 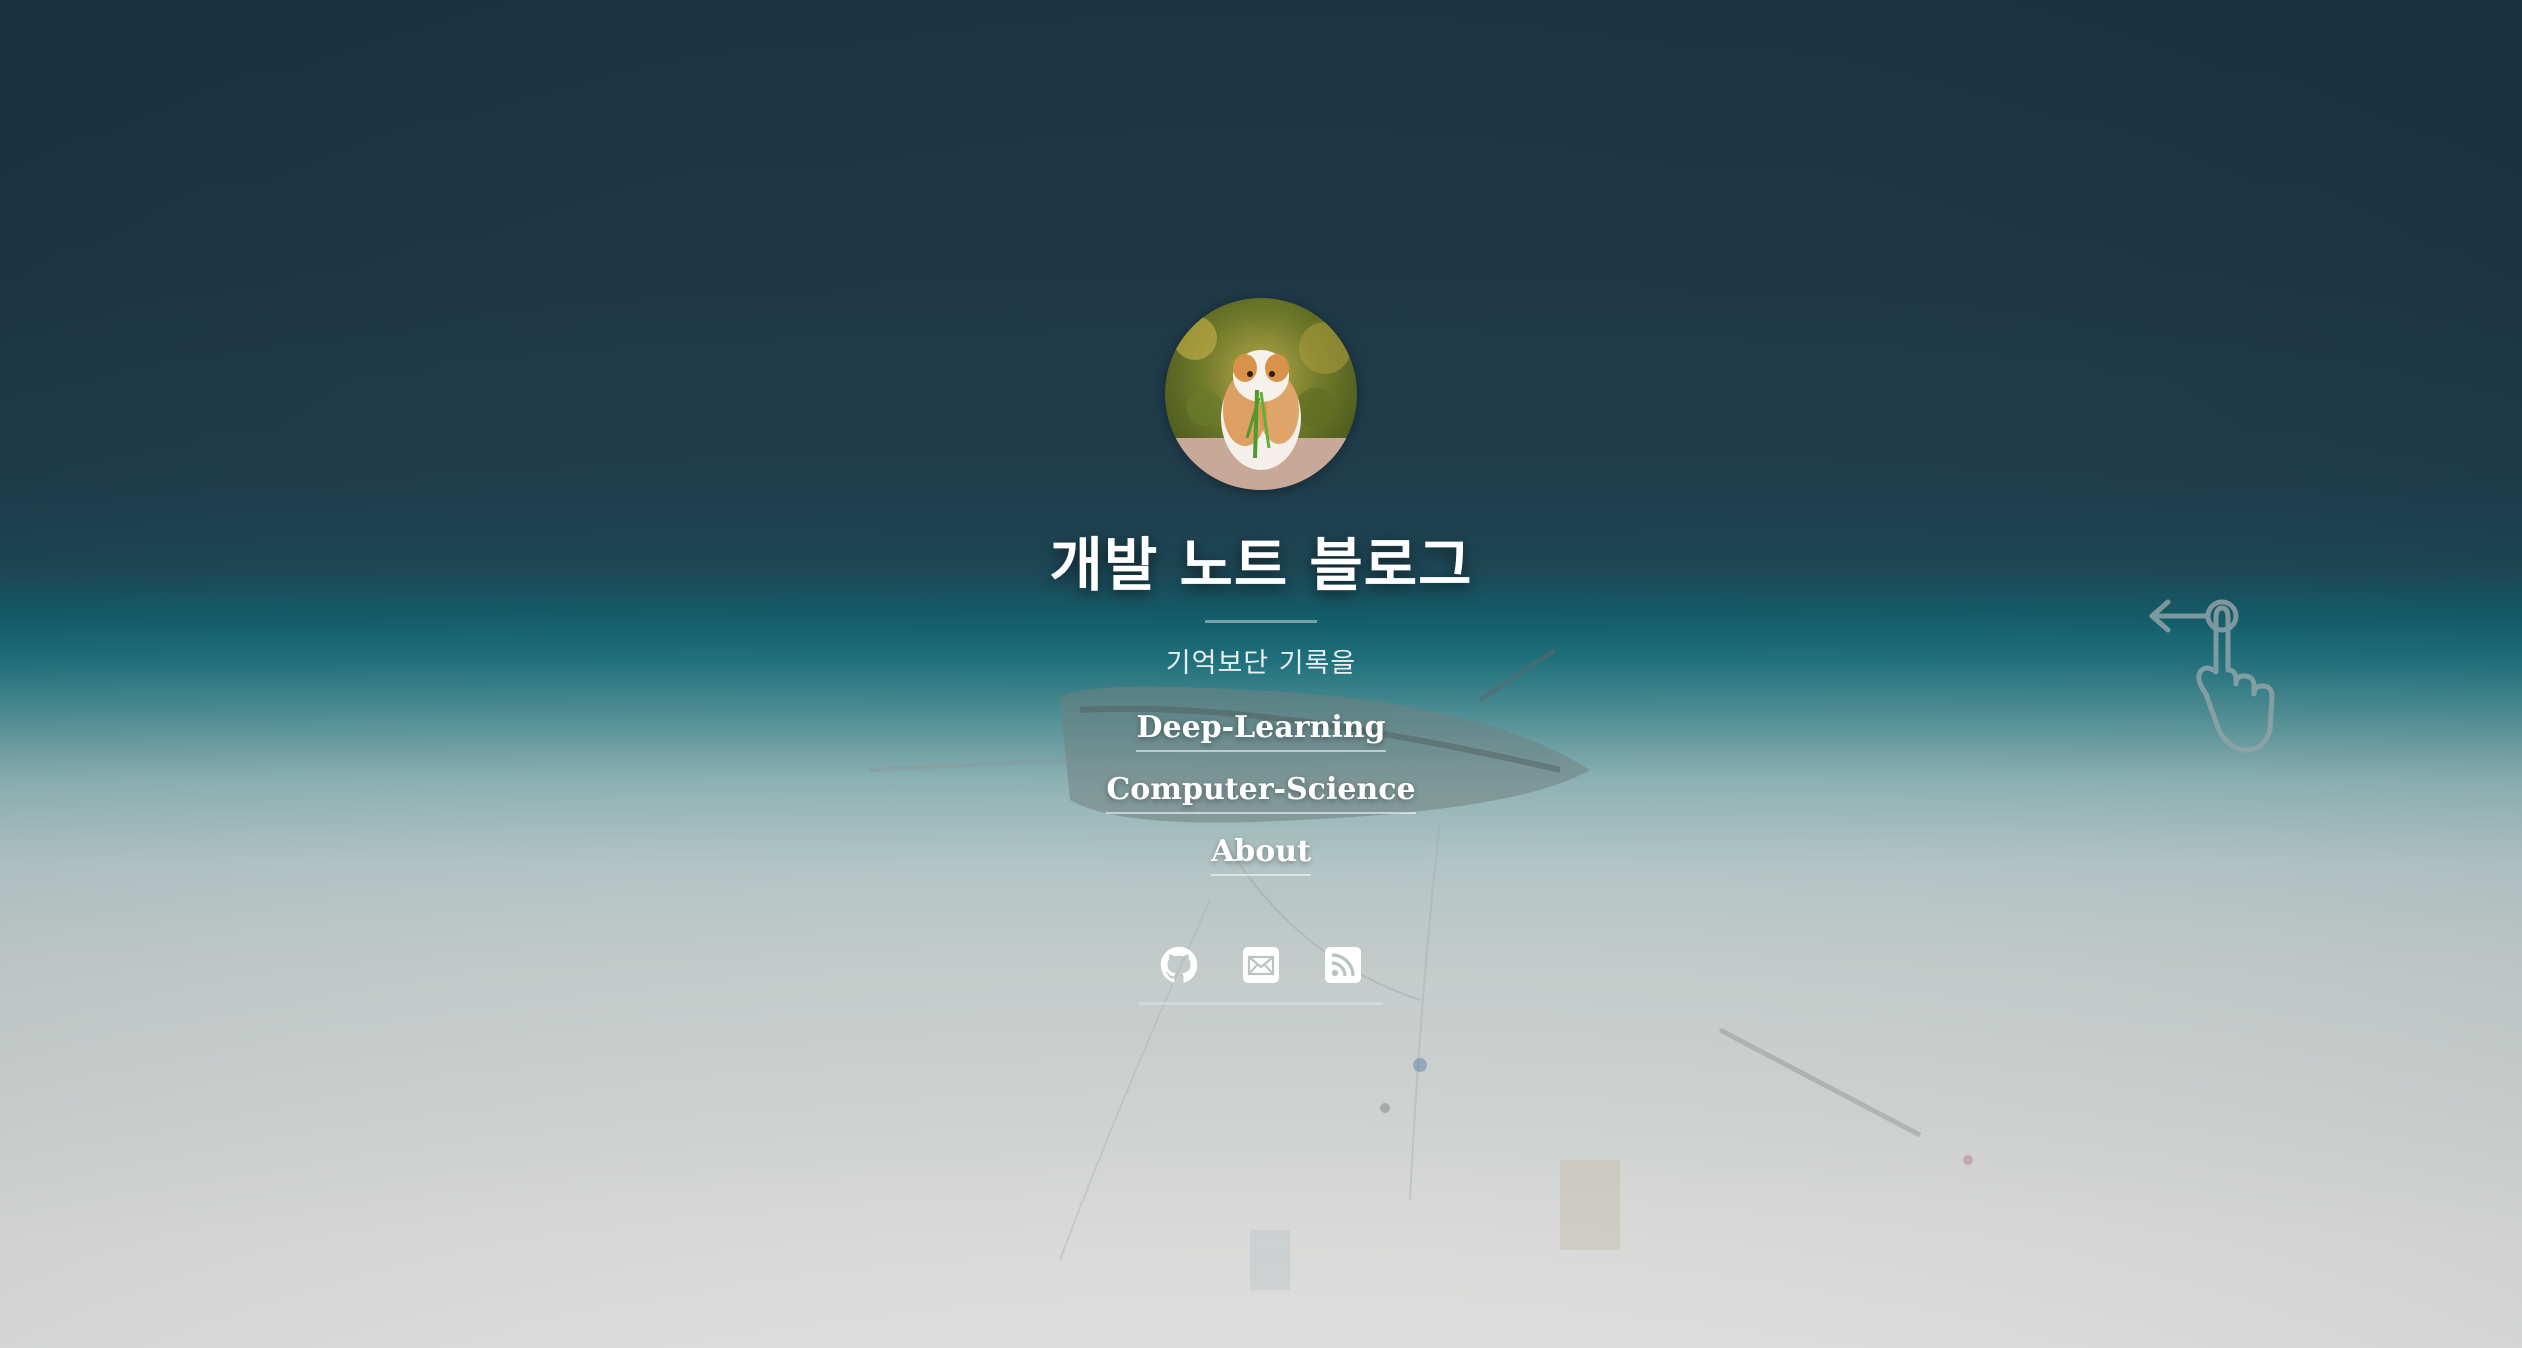 What do you see at coordinates (1261, 663) in the screenshot?
I see `site-subtitle: 기억보단 기록을` at bounding box center [1261, 663].